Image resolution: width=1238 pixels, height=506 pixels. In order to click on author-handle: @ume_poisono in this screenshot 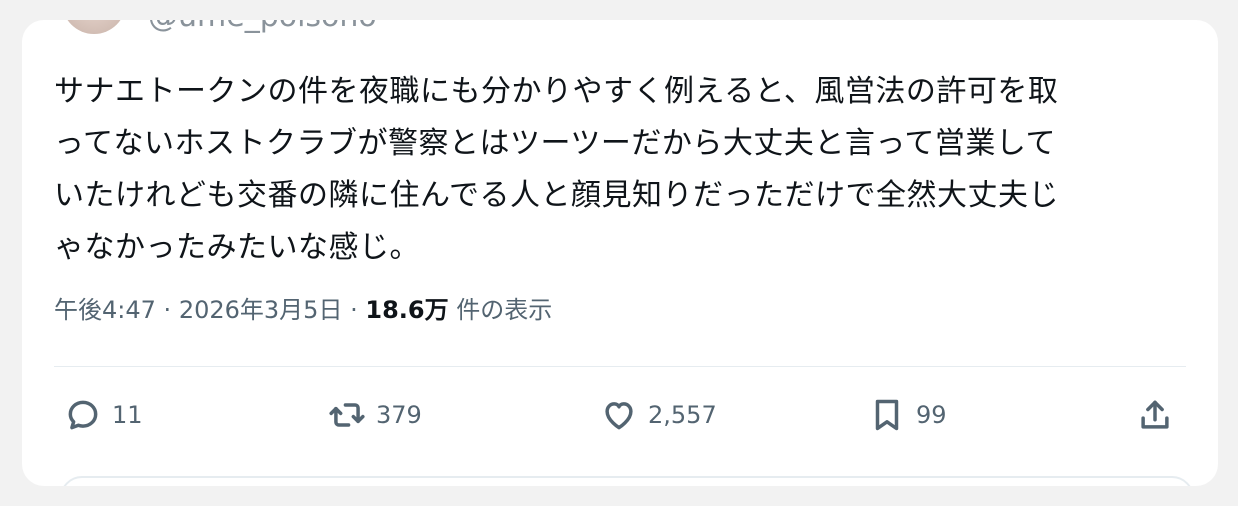, I will do `click(262, 26)`.